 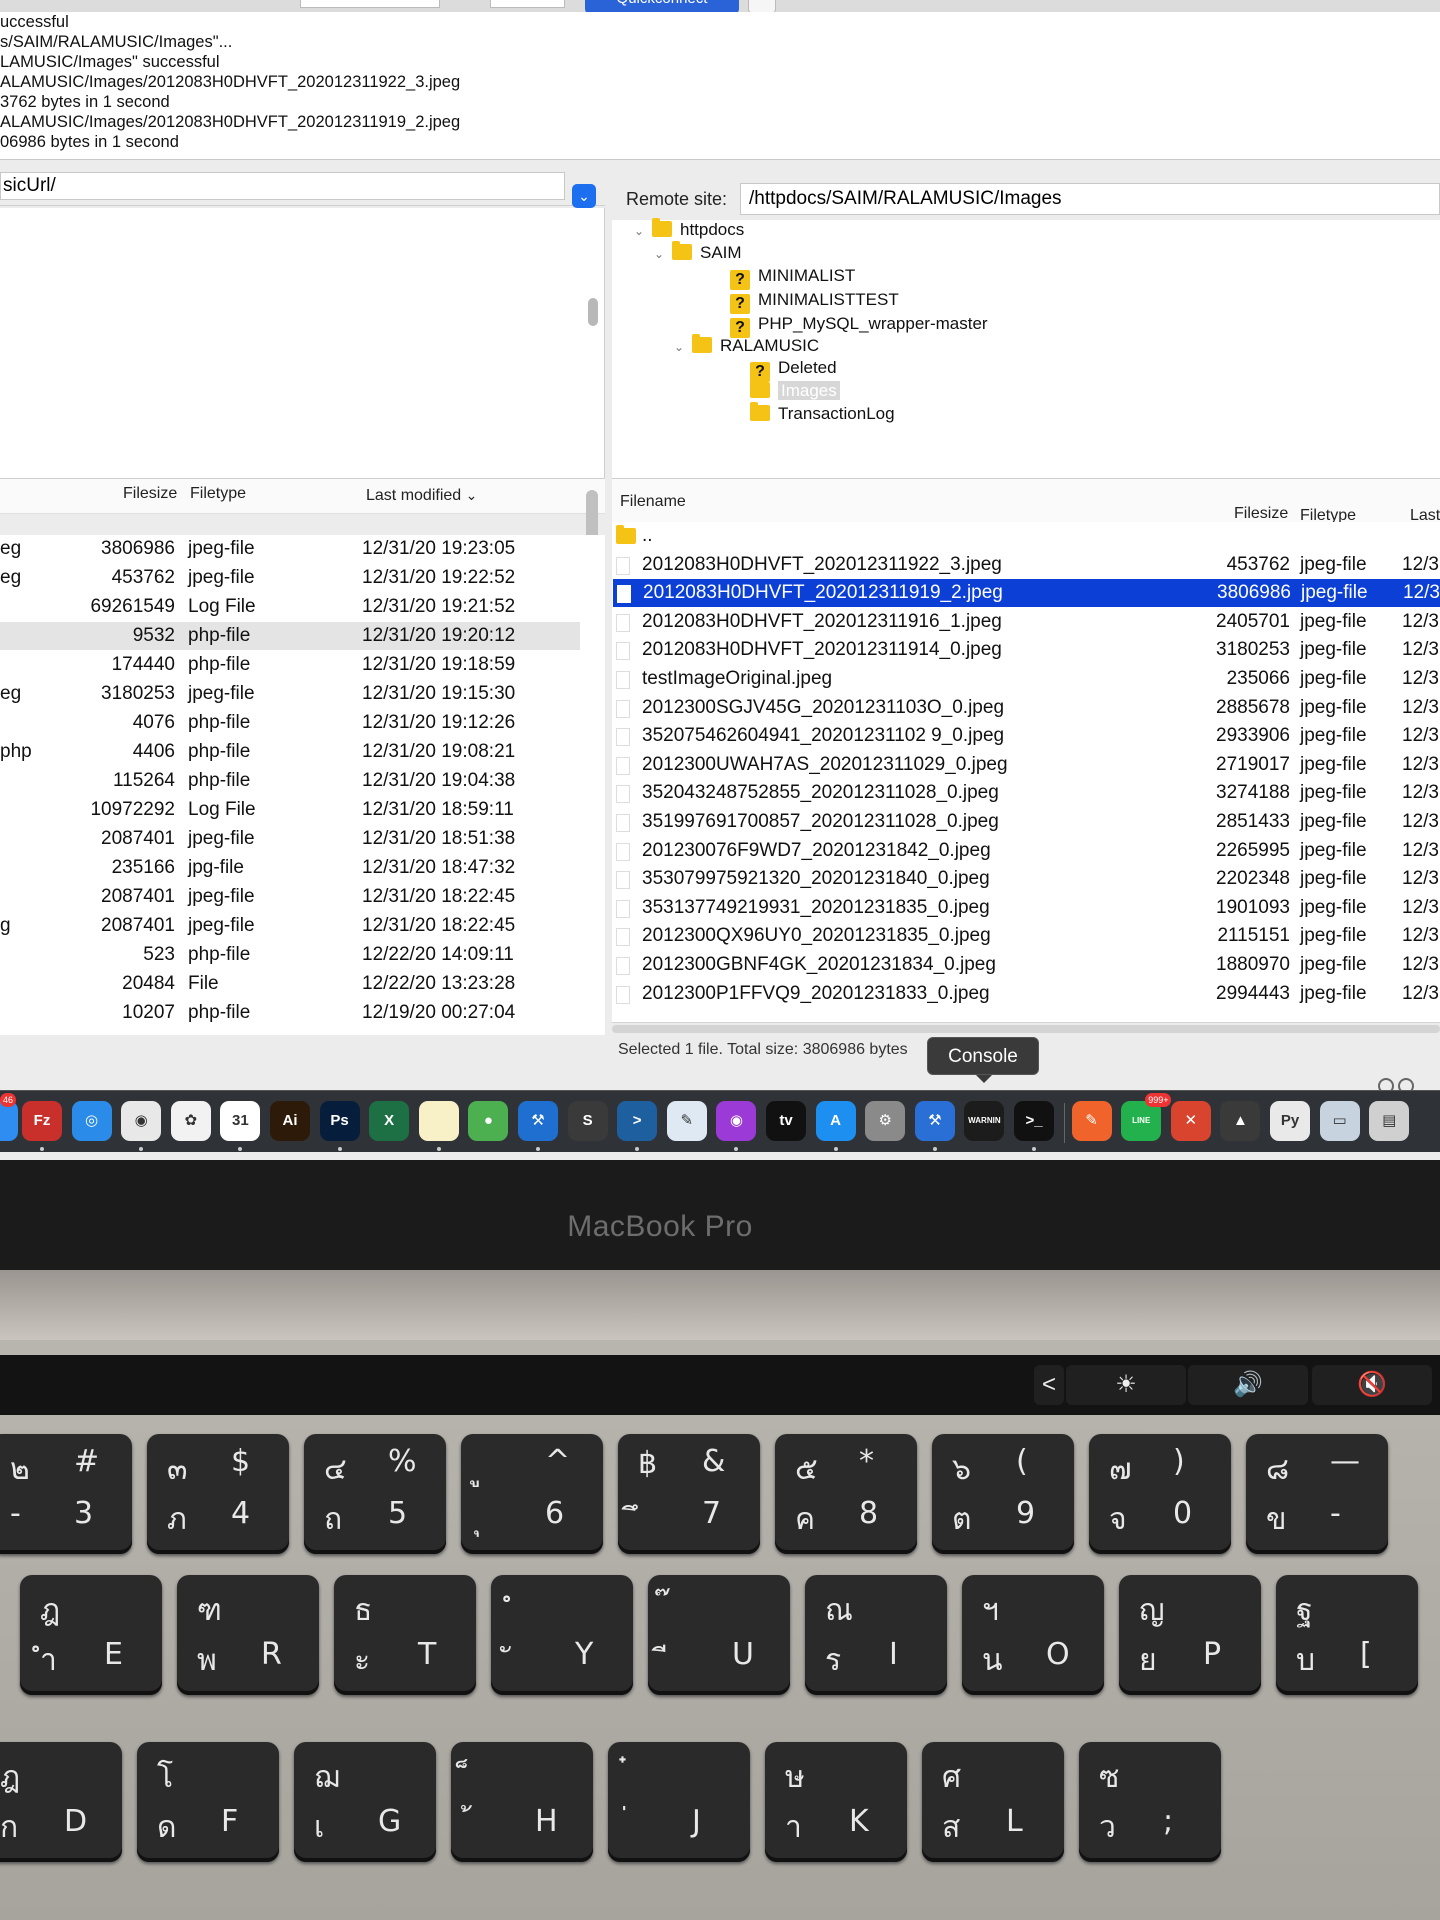 What do you see at coordinates (365, 1802) in the screenshot?
I see `home-row-key: ฌเ G` at bounding box center [365, 1802].